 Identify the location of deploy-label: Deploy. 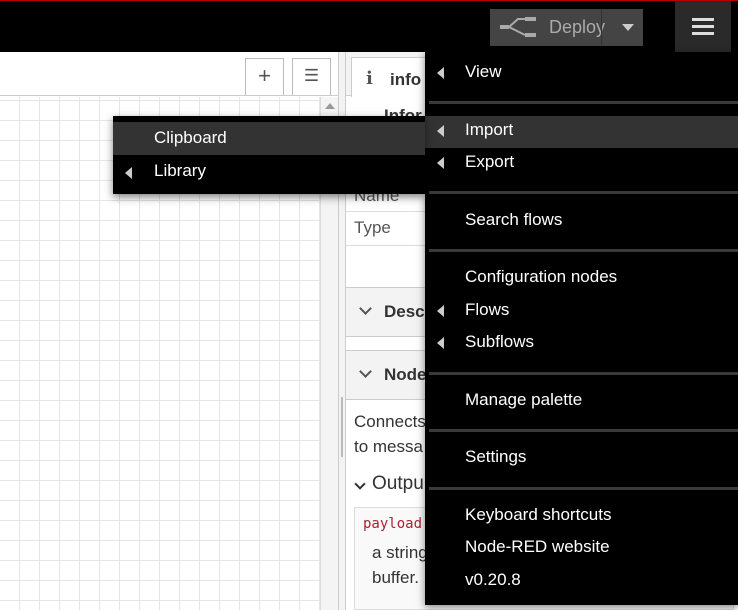
(577, 27).